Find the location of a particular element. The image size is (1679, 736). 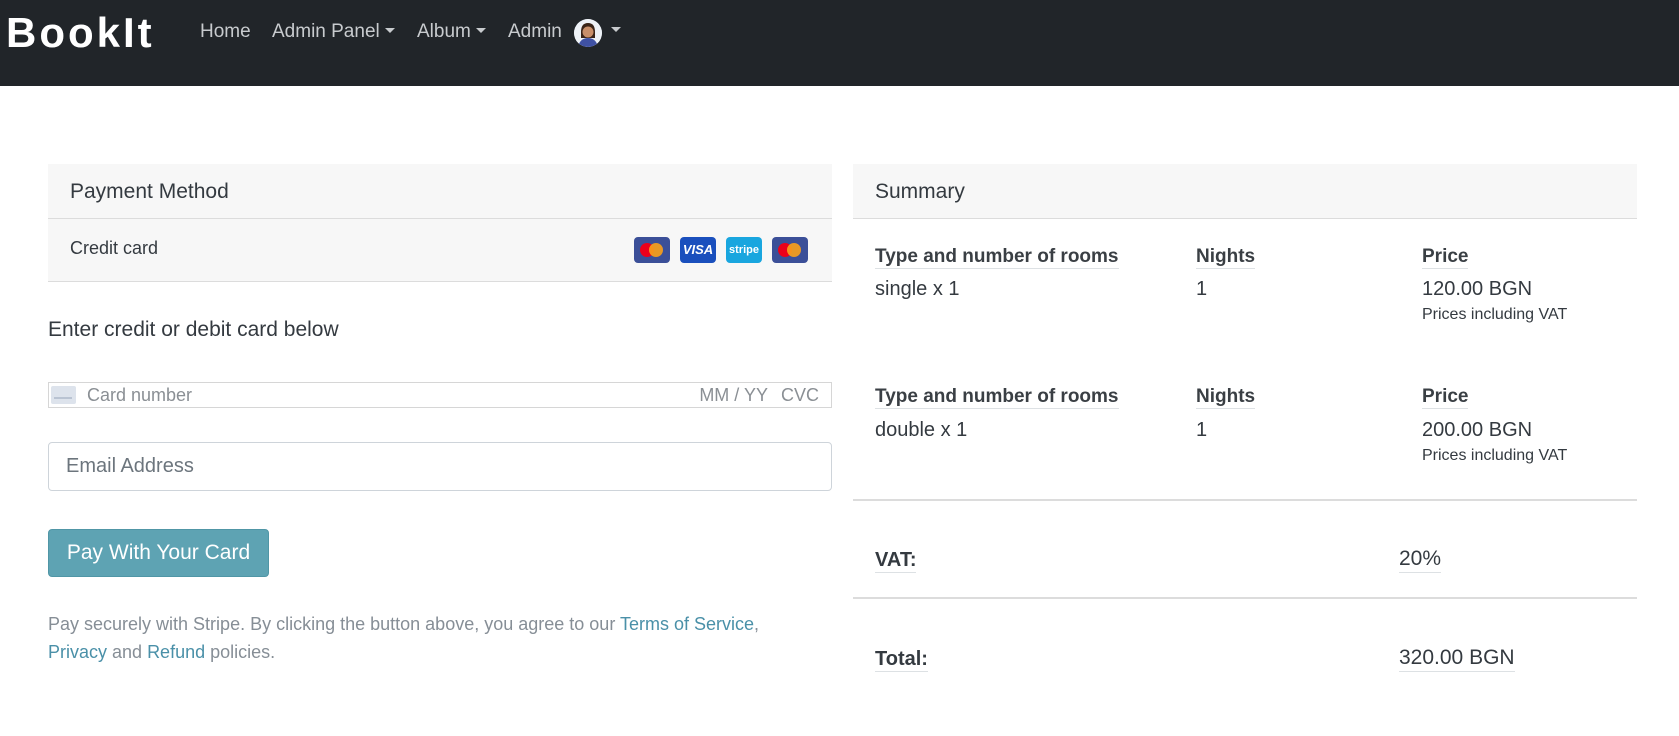

nav-admin-link: Admin is located at coordinates (535, 32).